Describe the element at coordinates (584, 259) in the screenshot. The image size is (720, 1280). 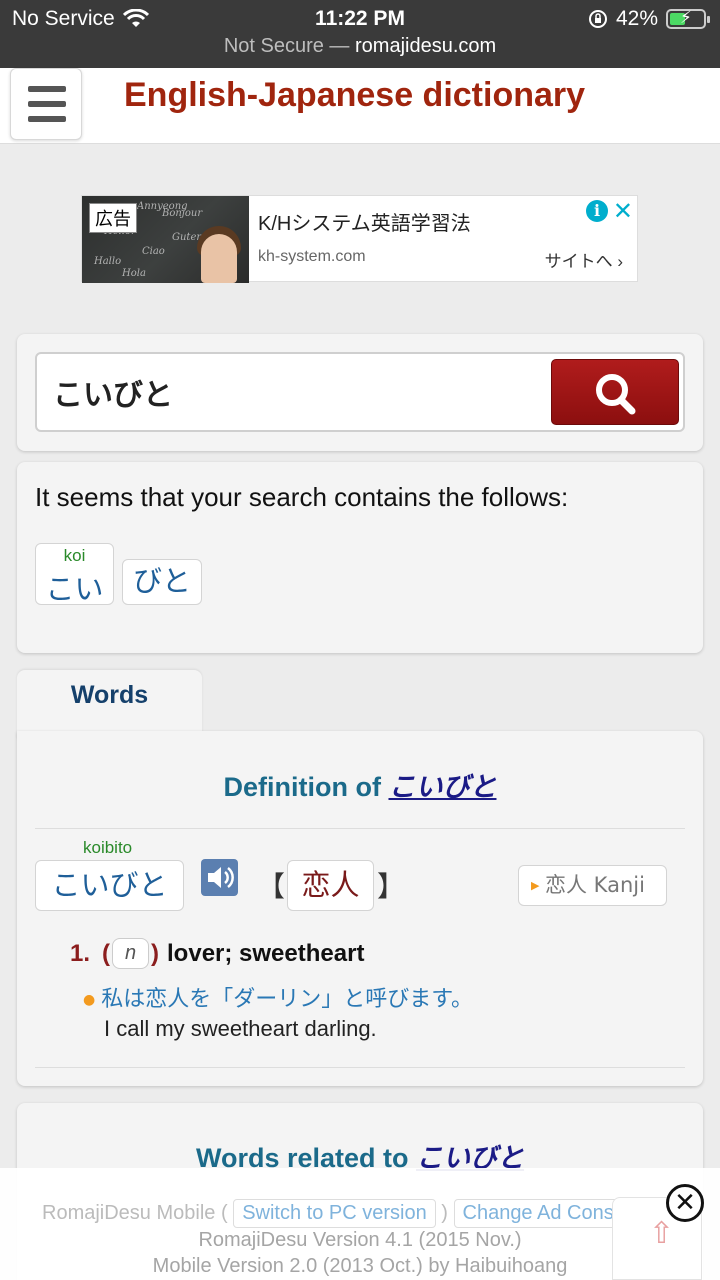
I see `ad-cta-button: サイトへ ›` at that location.